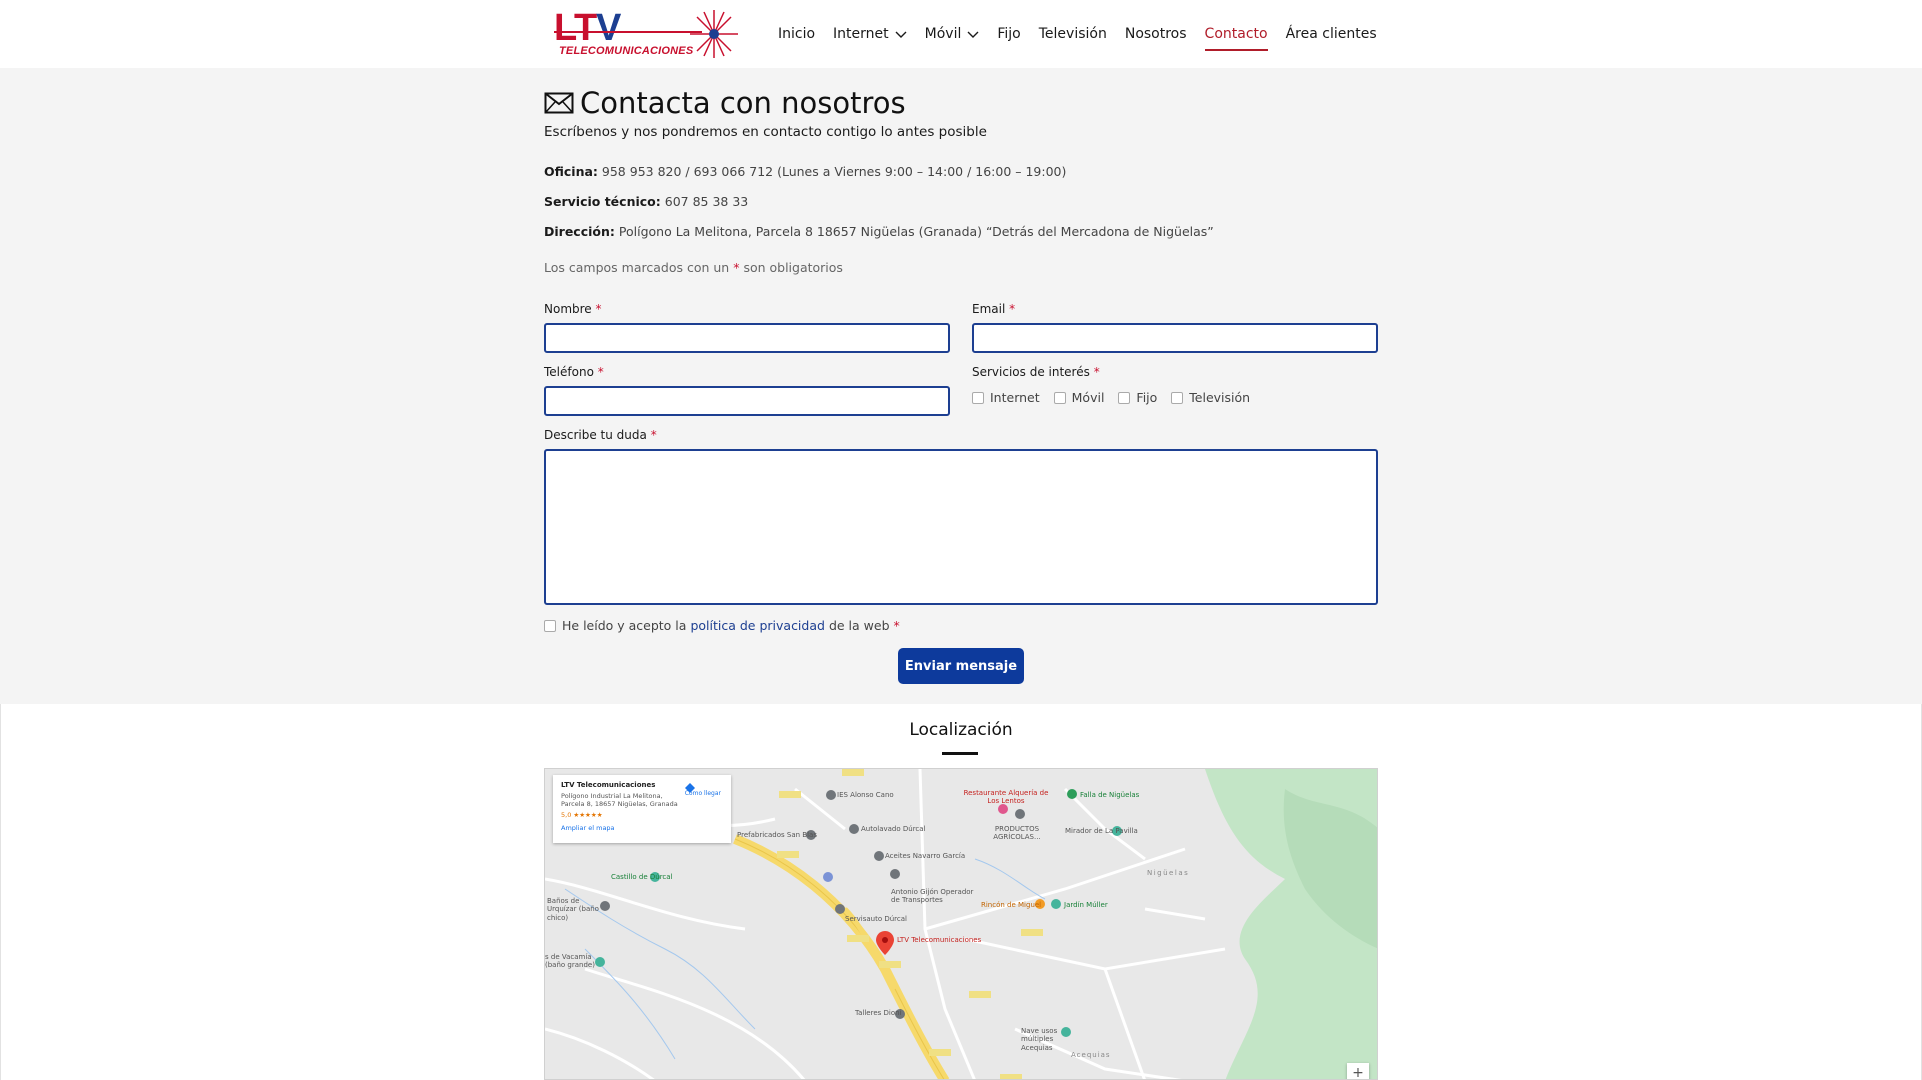 This screenshot has height=1080, width=1922. What do you see at coordinates (1358, 1071) in the screenshot?
I see `map-zoom-in-button: +` at bounding box center [1358, 1071].